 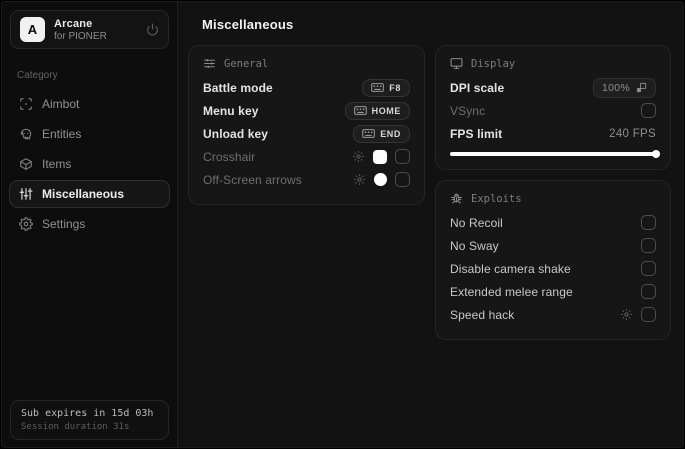 What do you see at coordinates (236, 133) in the screenshot?
I see `unload-key-label: Unload key` at bounding box center [236, 133].